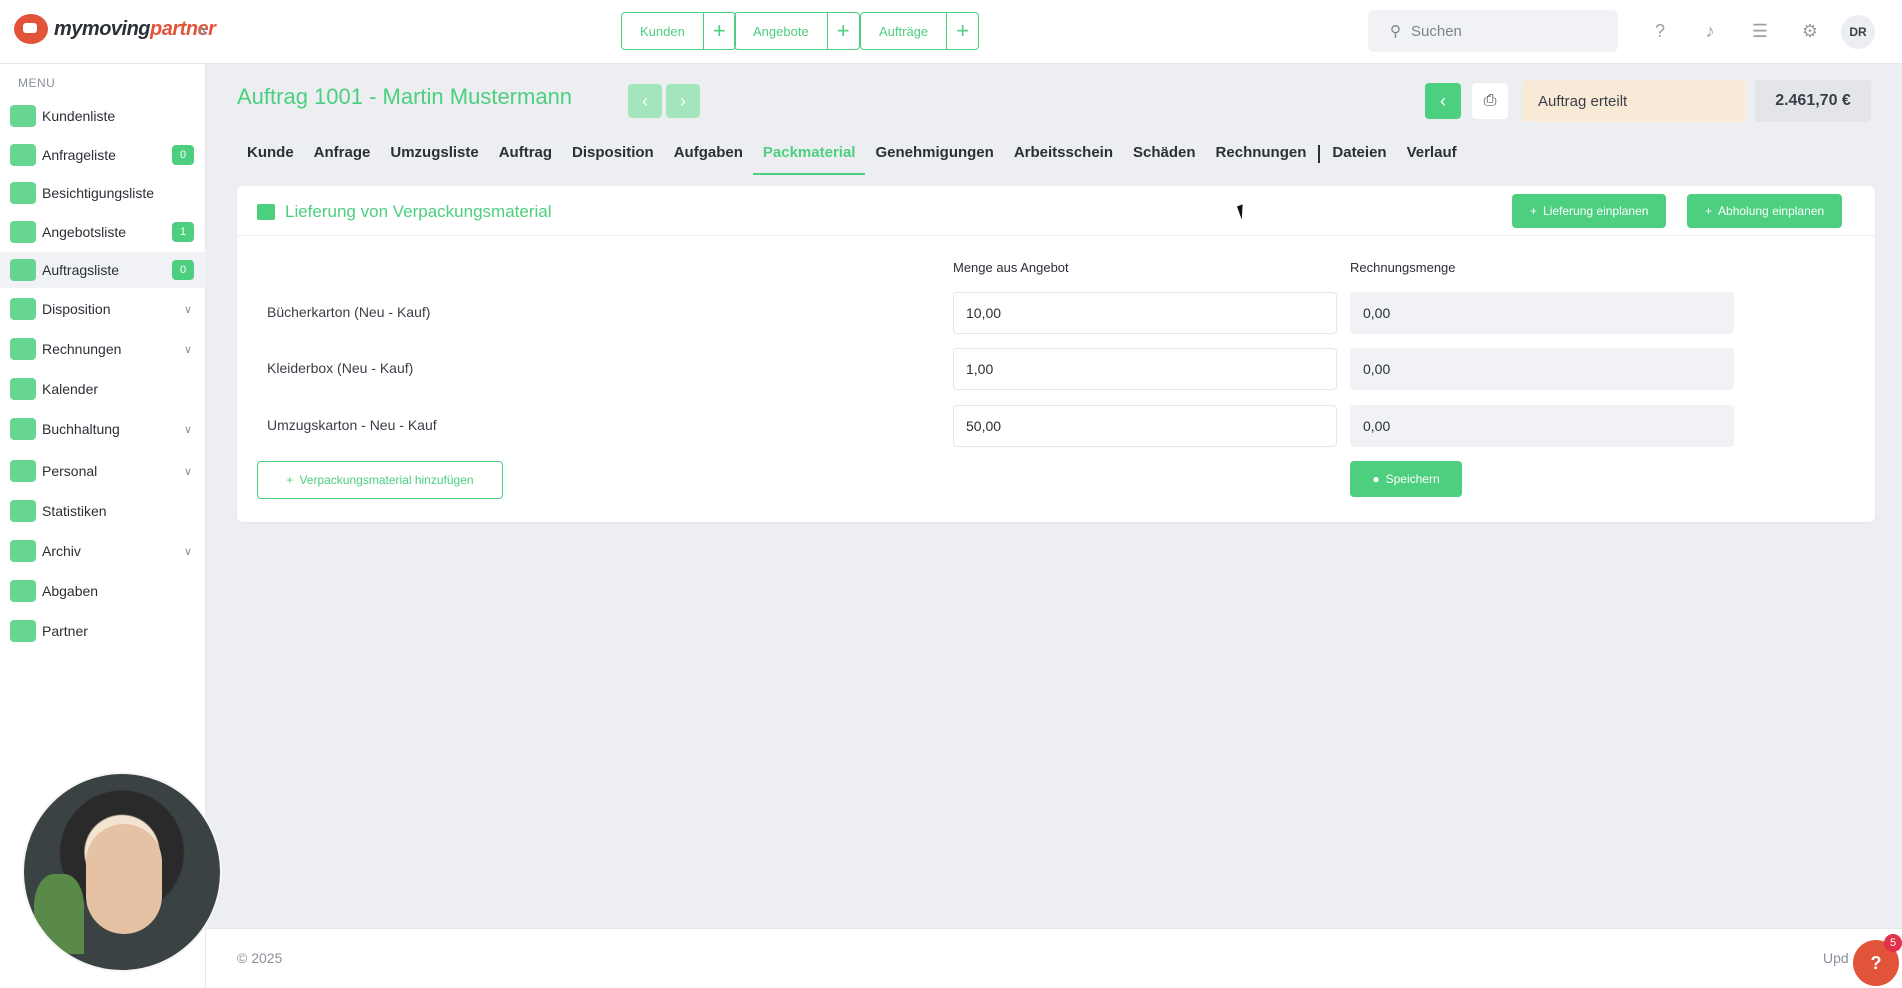 The height and width of the screenshot is (988, 1902). Describe the element at coordinates (31, 29) in the screenshot. I see `logo-icon` at that location.